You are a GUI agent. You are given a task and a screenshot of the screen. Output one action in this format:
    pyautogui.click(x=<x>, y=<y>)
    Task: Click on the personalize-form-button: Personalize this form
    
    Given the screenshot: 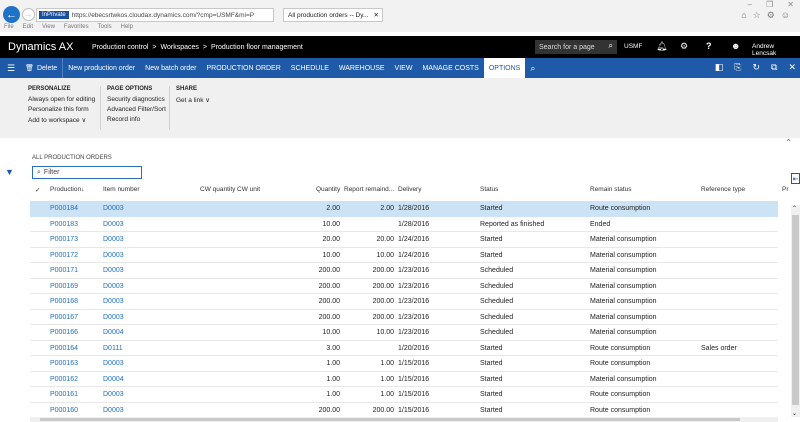 What is the action you would take?
    pyautogui.click(x=61, y=109)
    